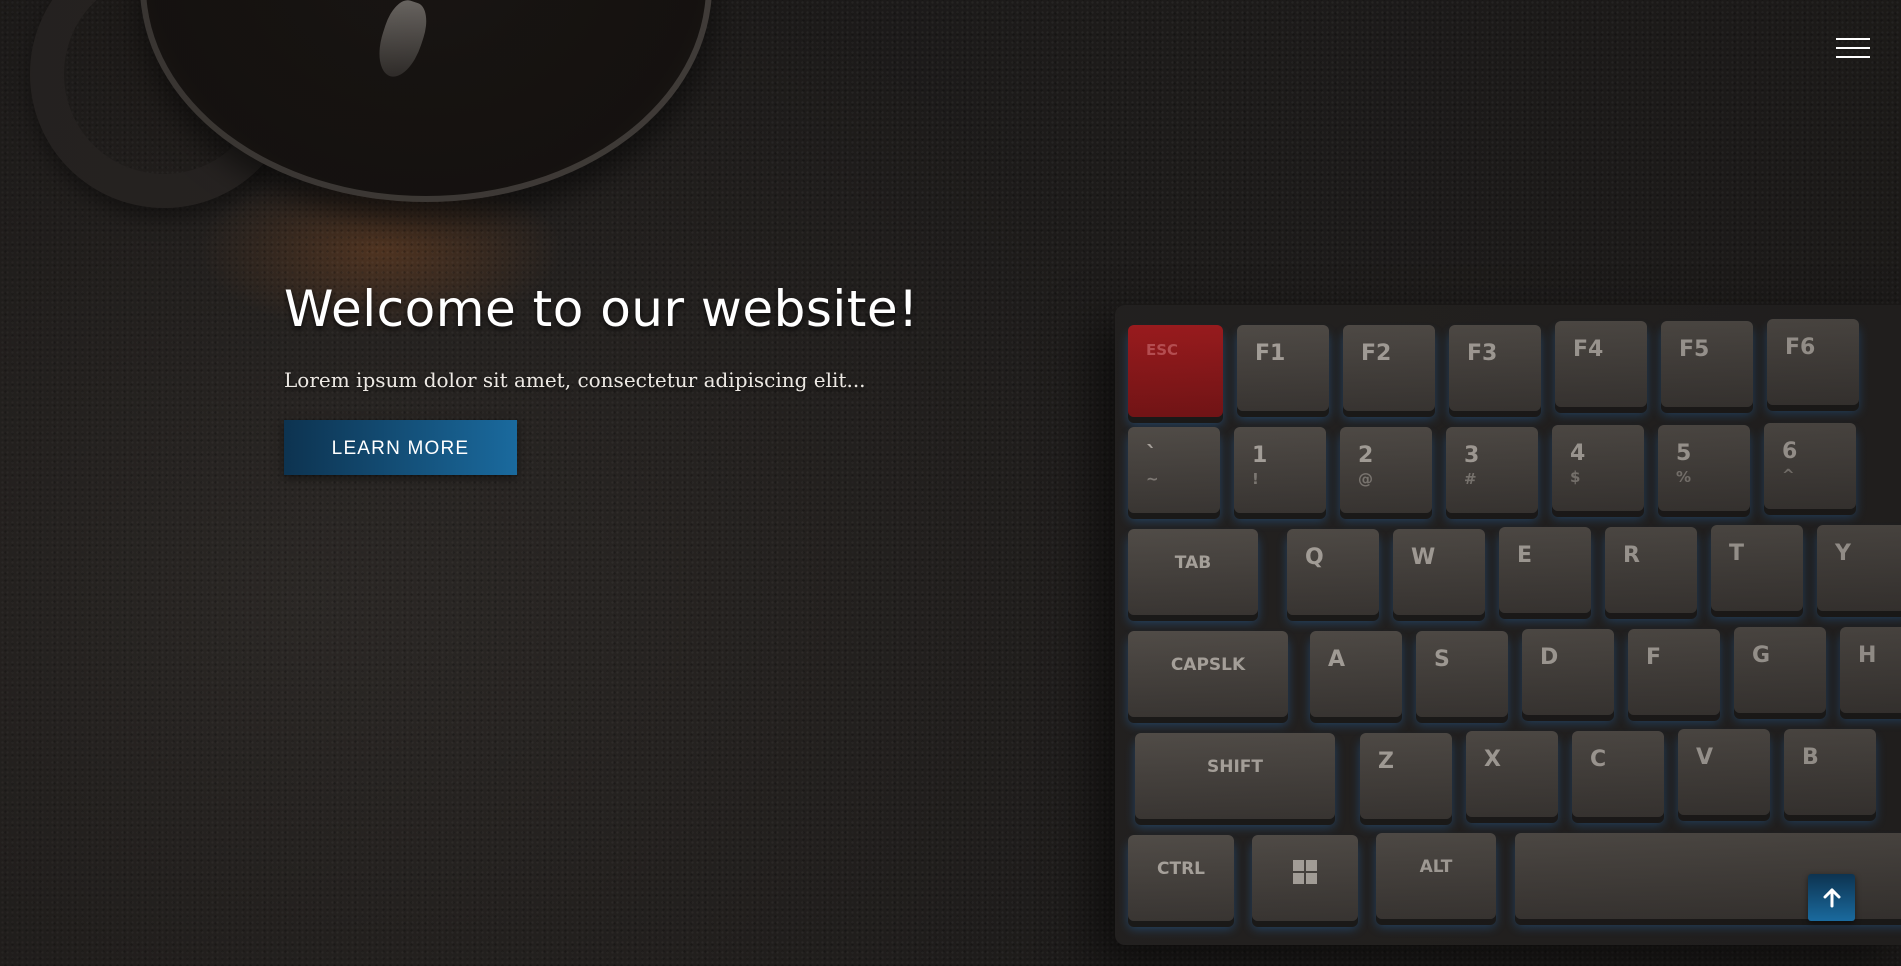 The width and height of the screenshot is (1901, 966). Describe the element at coordinates (1684, 477) in the screenshot. I see `key-symbol: %` at that location.